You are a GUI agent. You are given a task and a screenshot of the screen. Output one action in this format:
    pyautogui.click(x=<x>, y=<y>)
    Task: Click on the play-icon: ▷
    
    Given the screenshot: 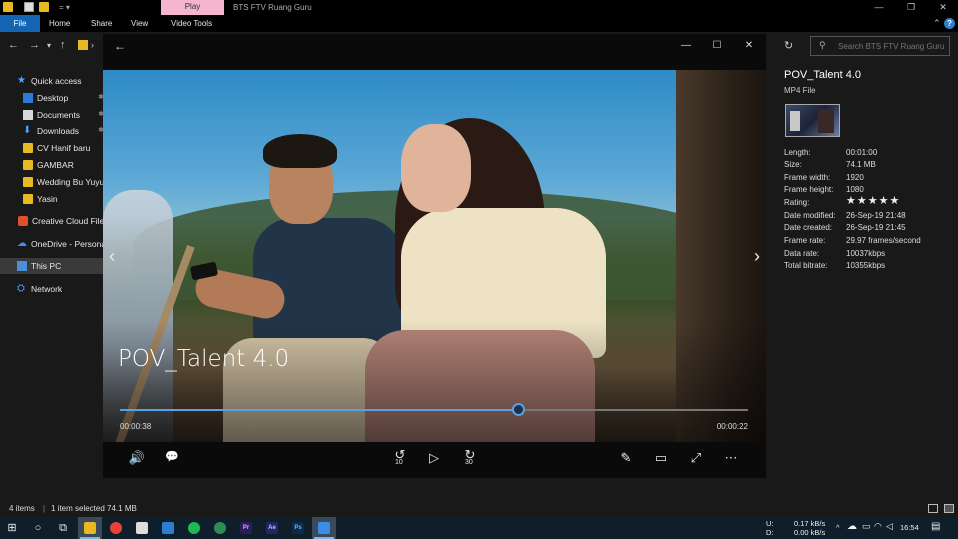 What is the action you would take?
    pyautogui.click(x=434, y=458)
    